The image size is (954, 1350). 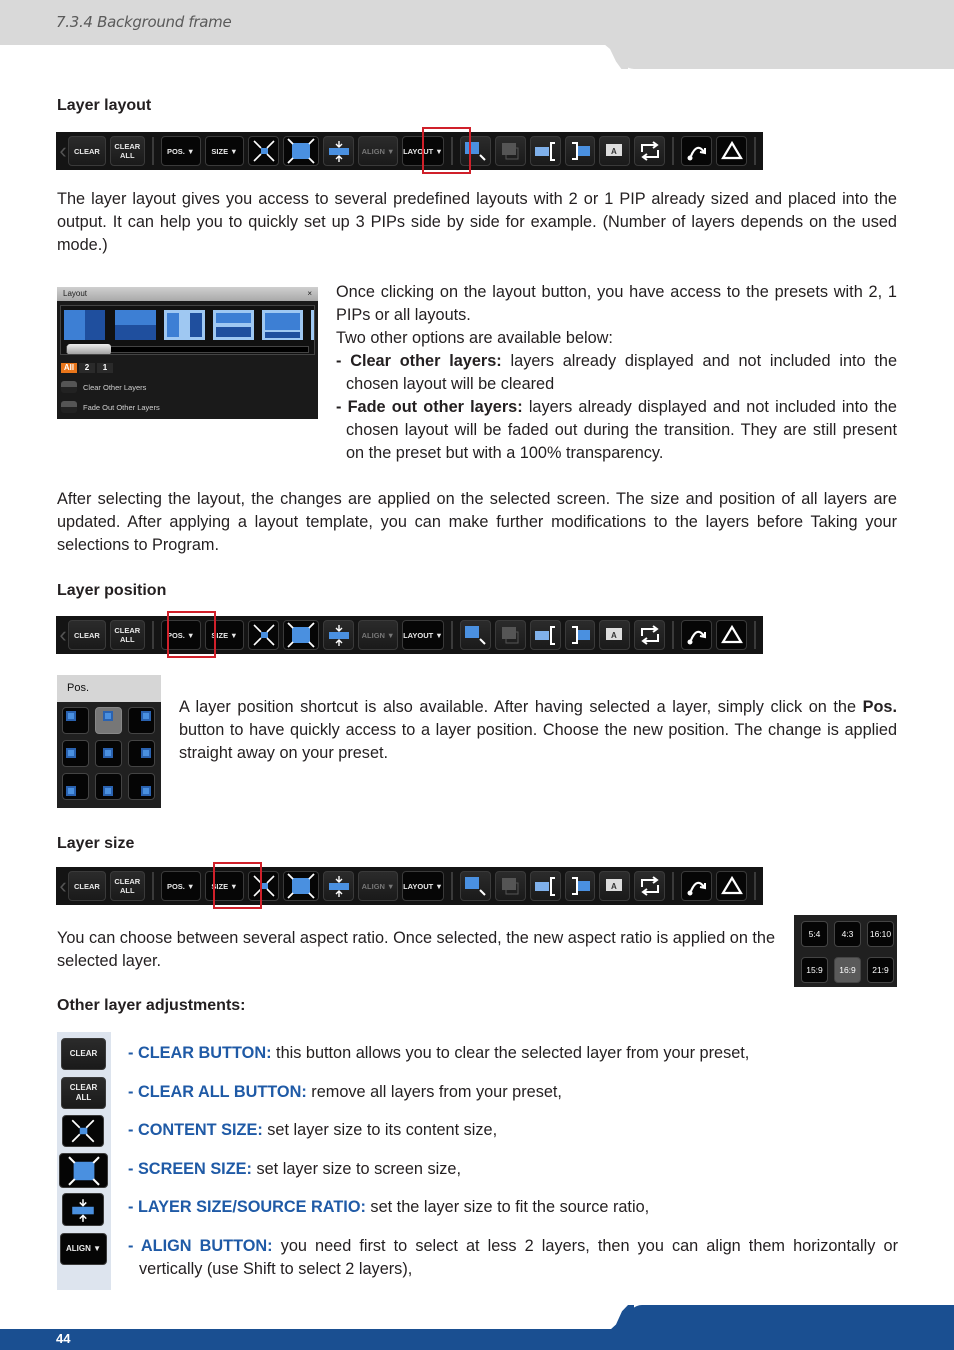 What do you see at coordinates (814, 970) in the screenshot?
I see `ratio-15-9: 15:9` at bounding box center [814, 970].